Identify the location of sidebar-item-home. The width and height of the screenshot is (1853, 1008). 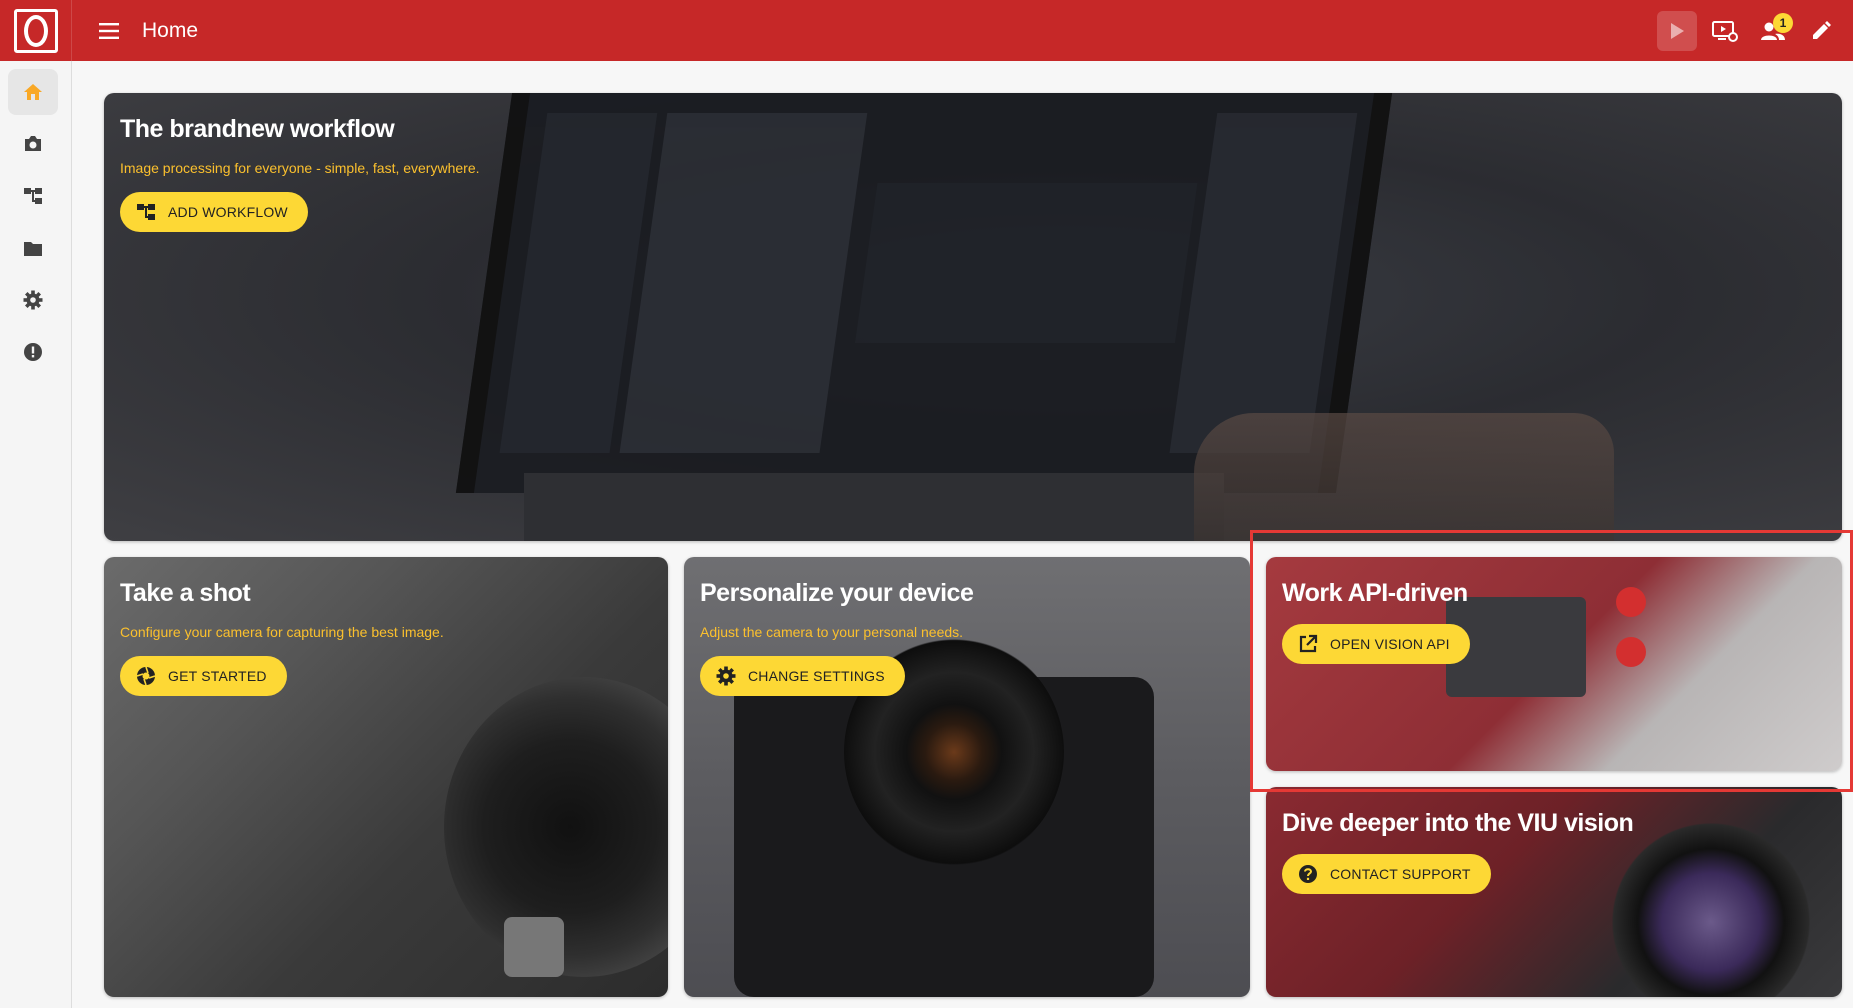
(33, 92).